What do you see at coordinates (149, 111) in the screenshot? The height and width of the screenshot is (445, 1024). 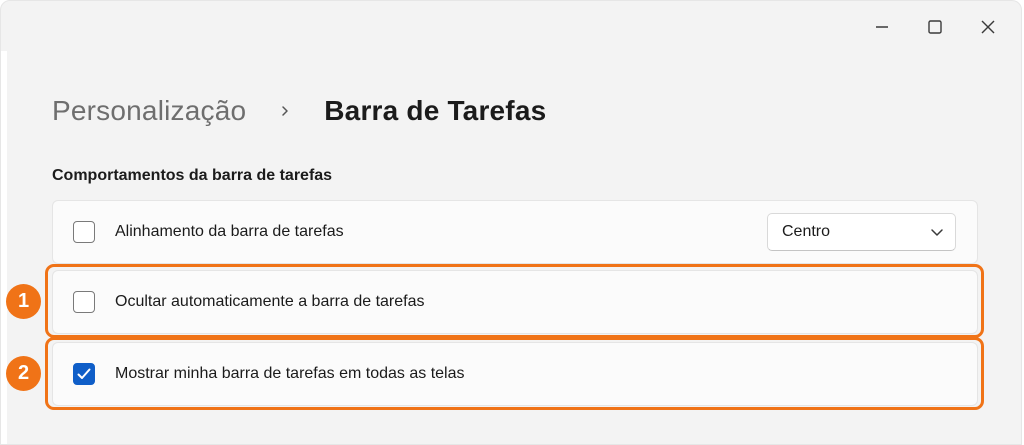 I see `breadcrumb-parent: Personalização` at bounding box center [149, 111].